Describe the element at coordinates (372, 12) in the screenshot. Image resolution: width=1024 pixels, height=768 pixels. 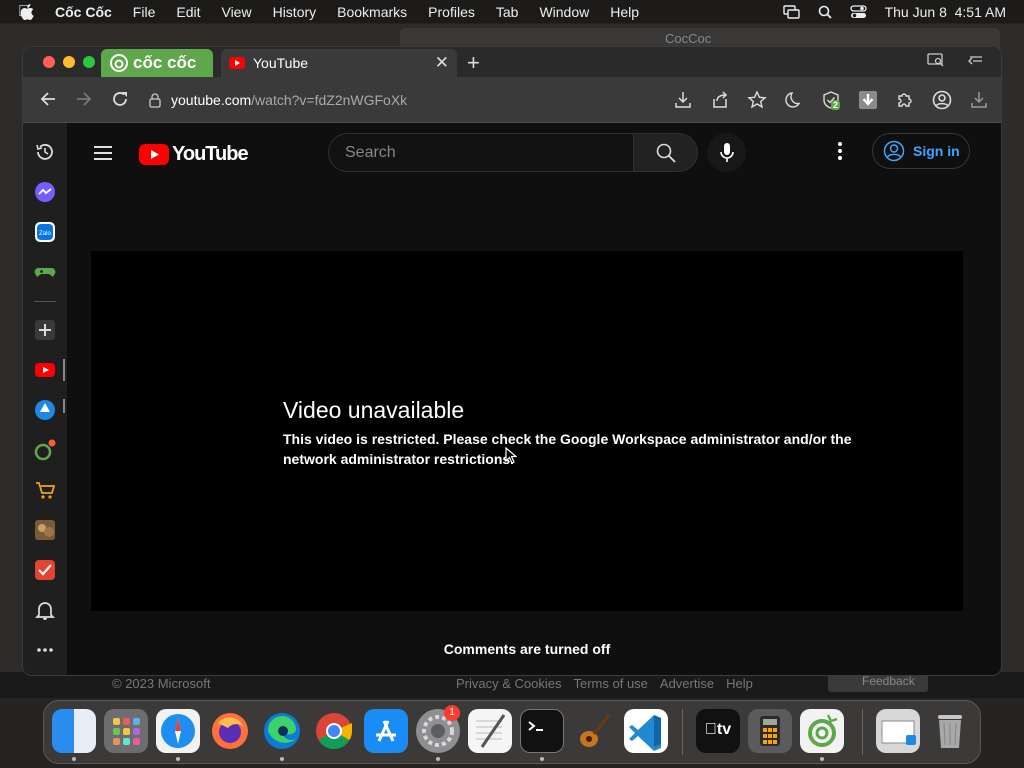
I see `menu-bookmarks: Bookmarks` at that location.